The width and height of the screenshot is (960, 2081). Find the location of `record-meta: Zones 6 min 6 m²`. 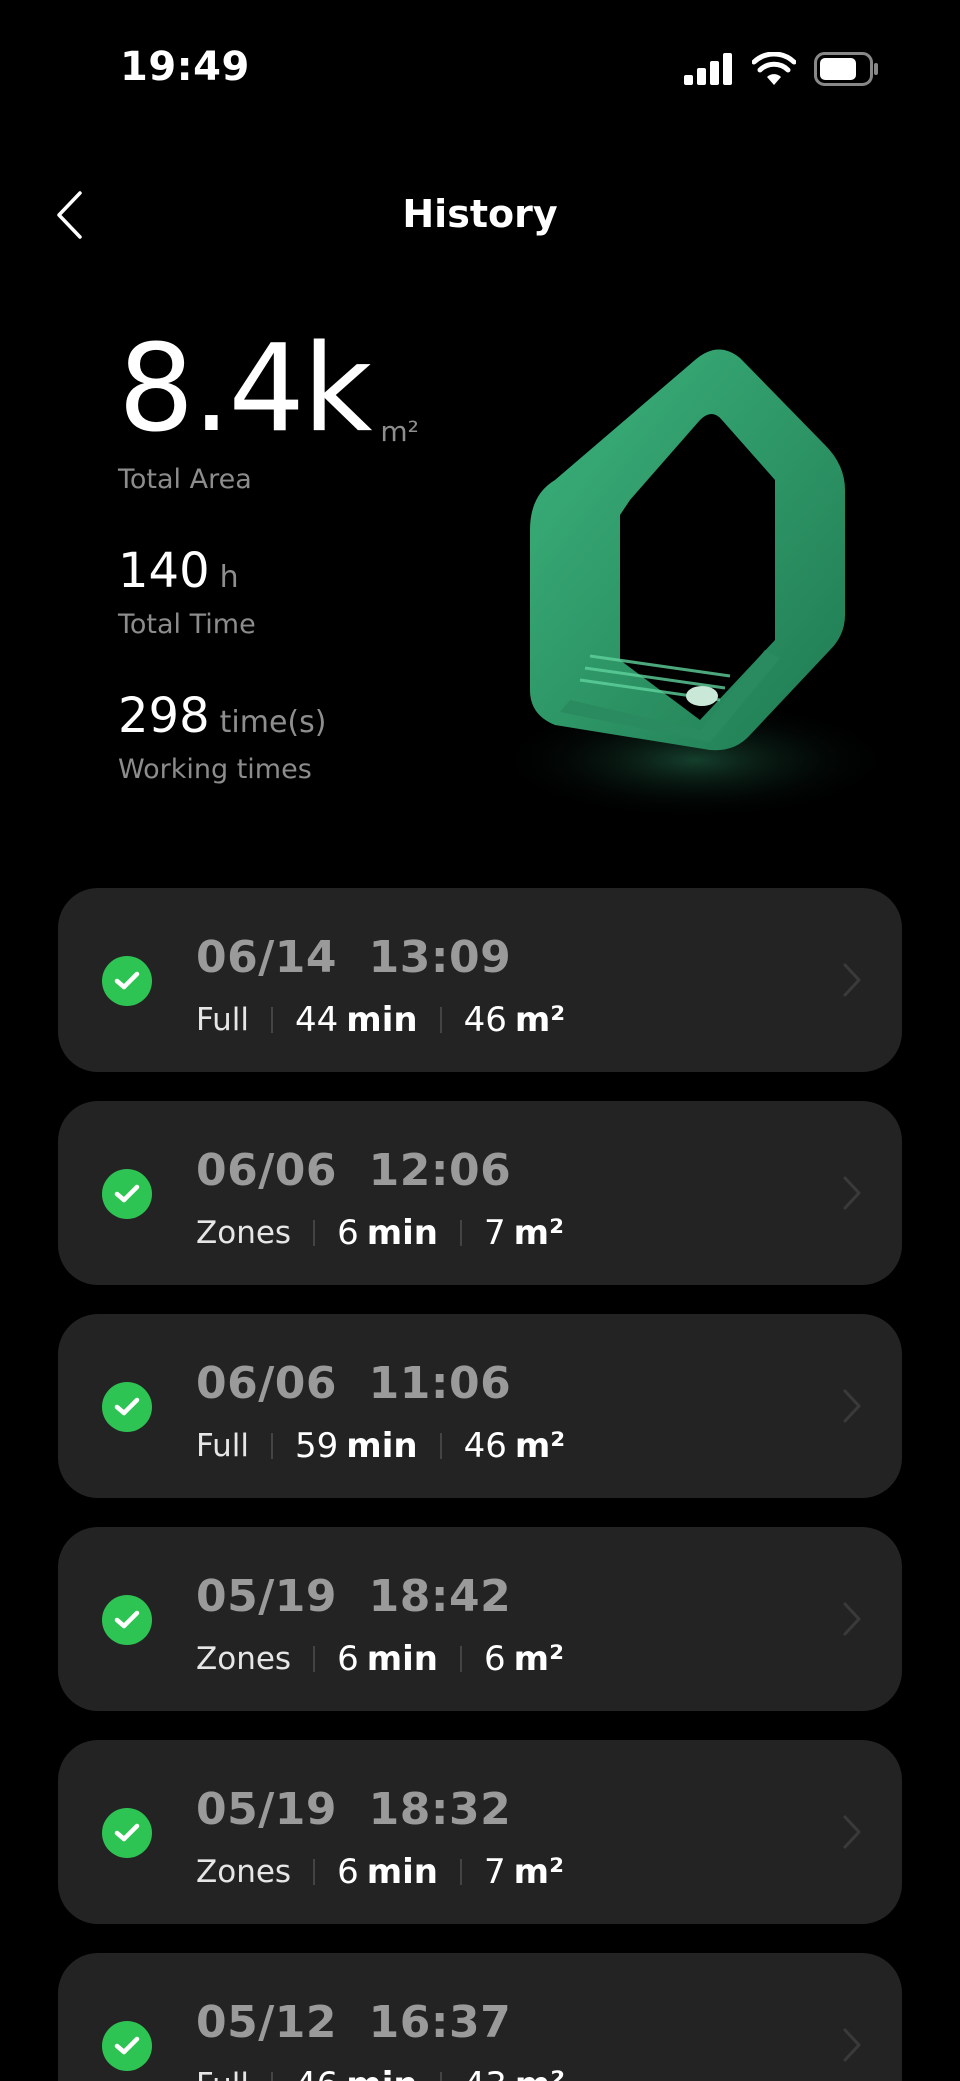

record-meta: Zones 6 min 6 m² is located at coordinates (380, 1659).